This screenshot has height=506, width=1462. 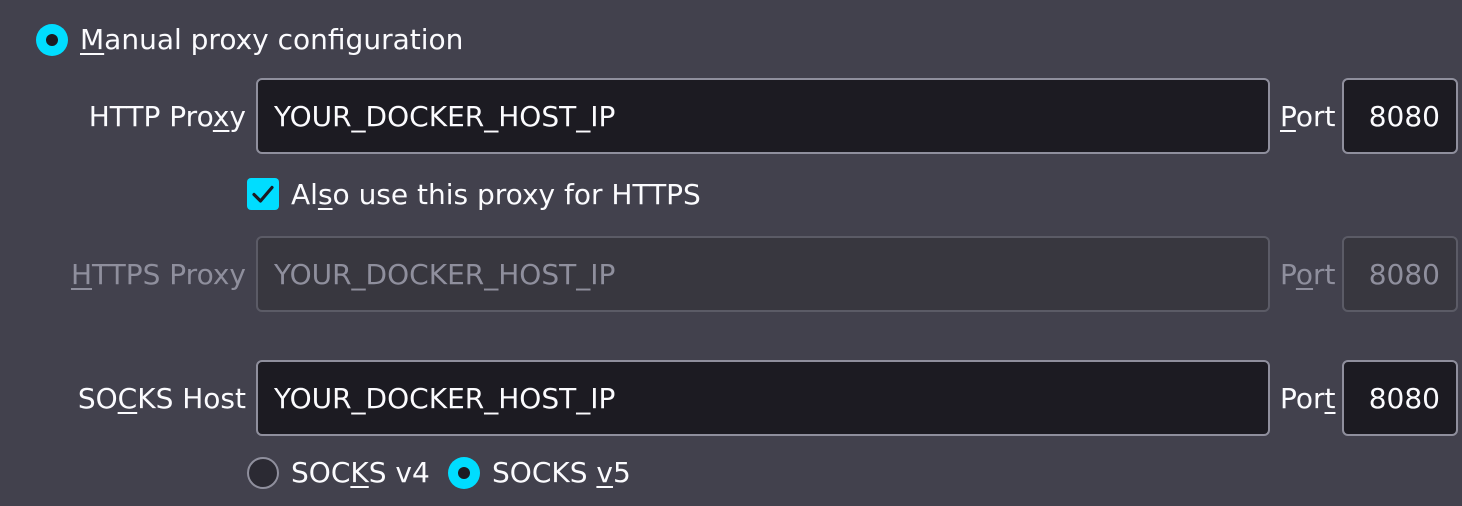 I want to click on label-part: SO, so click(x=97, y=398).